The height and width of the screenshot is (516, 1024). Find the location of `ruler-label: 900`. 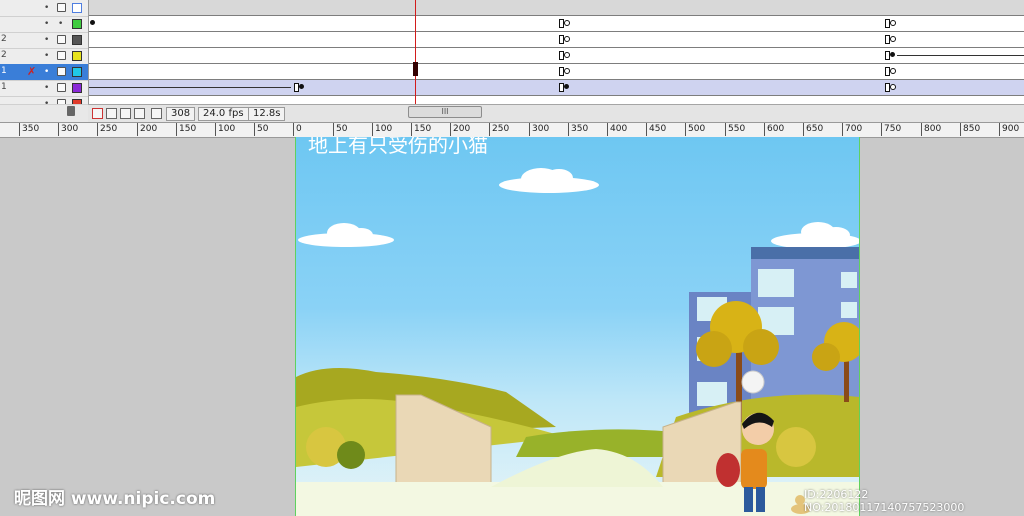

ruler-label: 900 is located at coordinates (1011, 129).